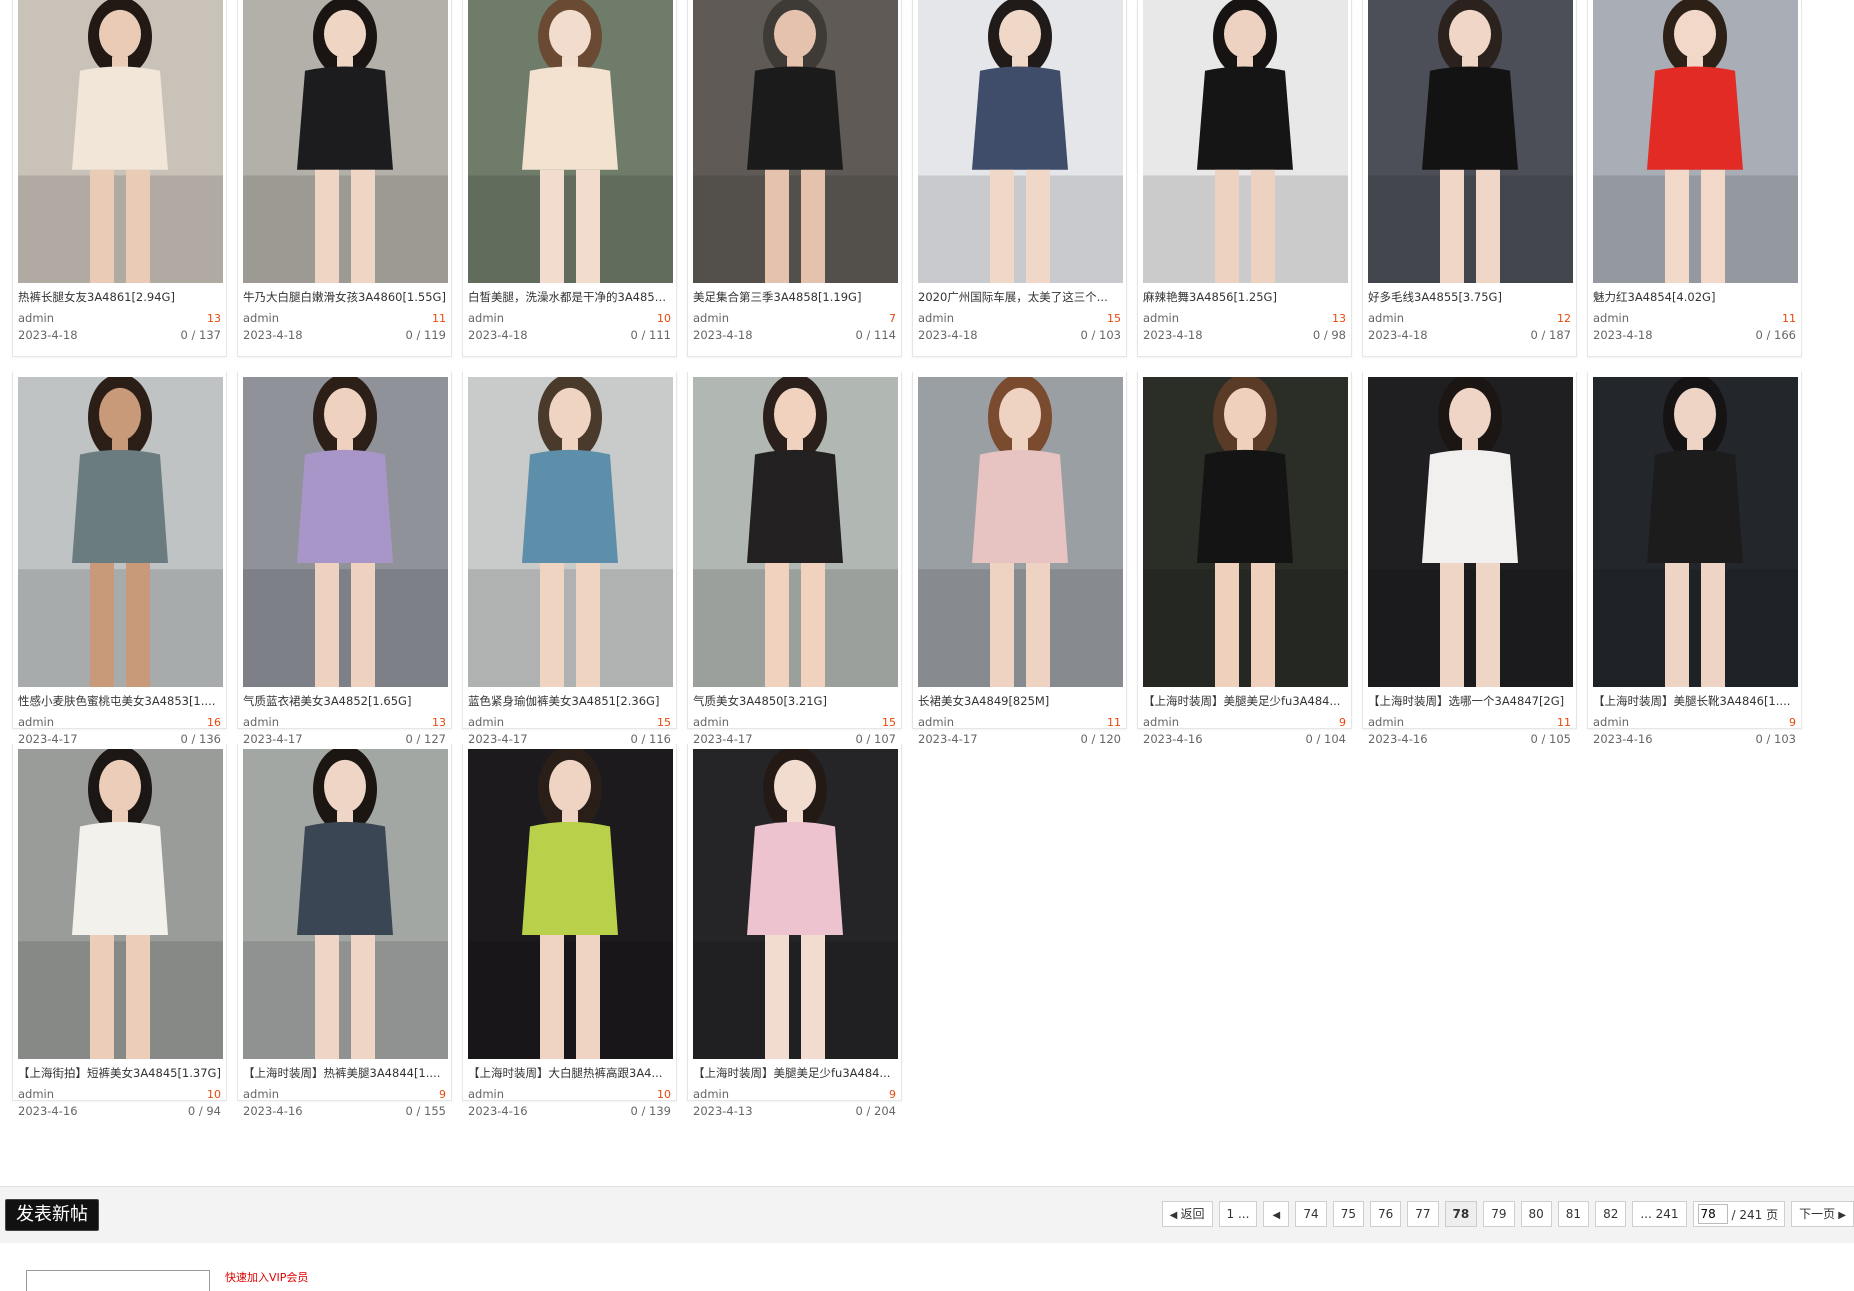  Describe the element at coordinates (1564, 318) in the screenshot. I see `thread-image-count: 12` at that location.